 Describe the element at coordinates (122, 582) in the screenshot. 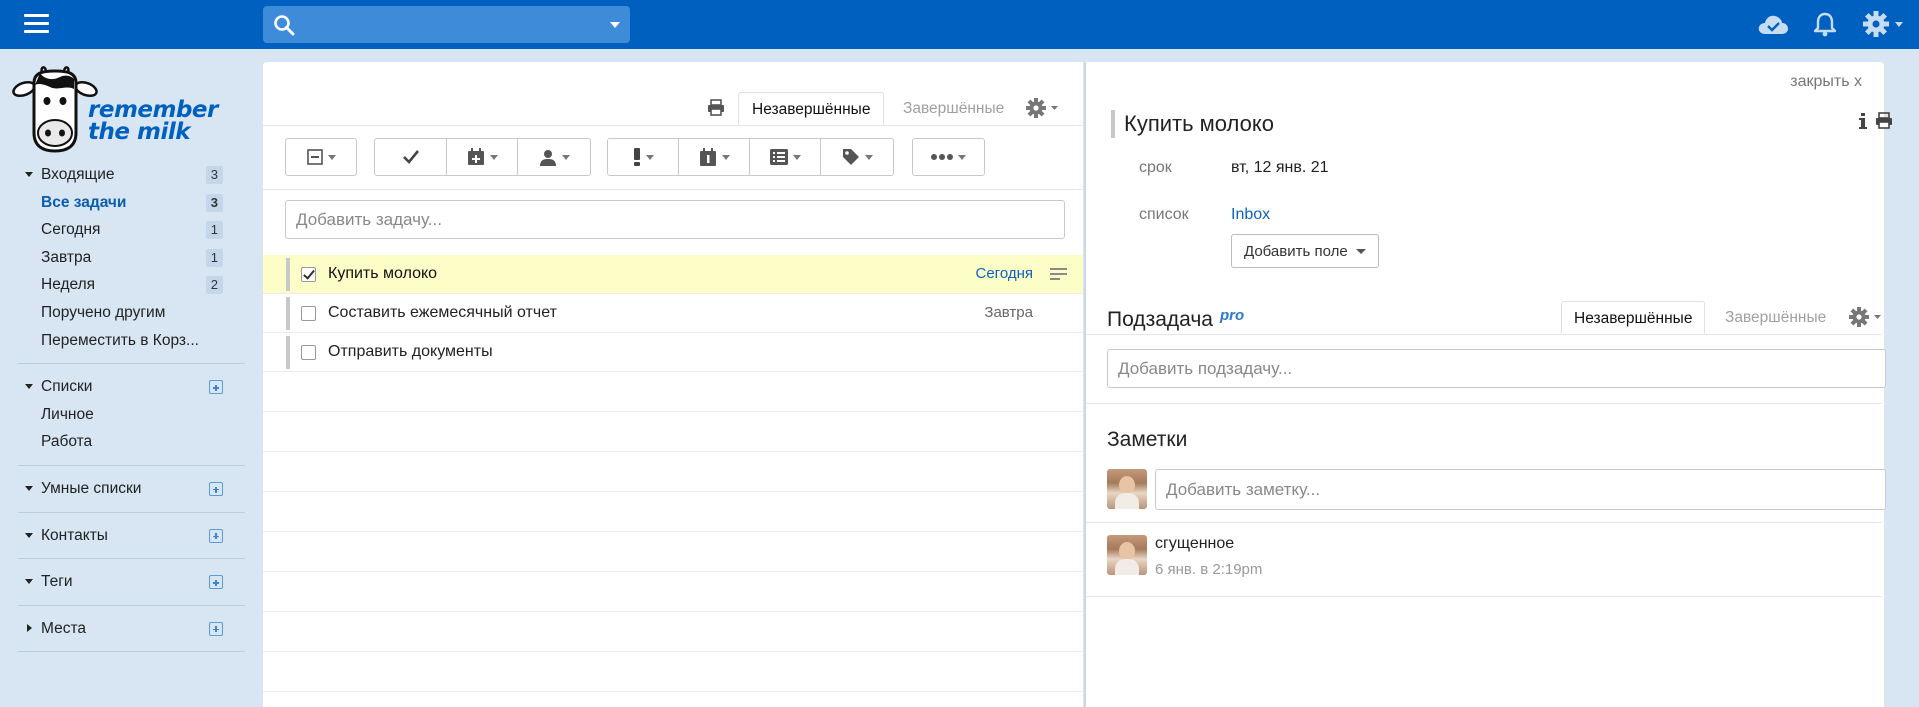

I see `sidebar-item-tags: Теги` at that location.